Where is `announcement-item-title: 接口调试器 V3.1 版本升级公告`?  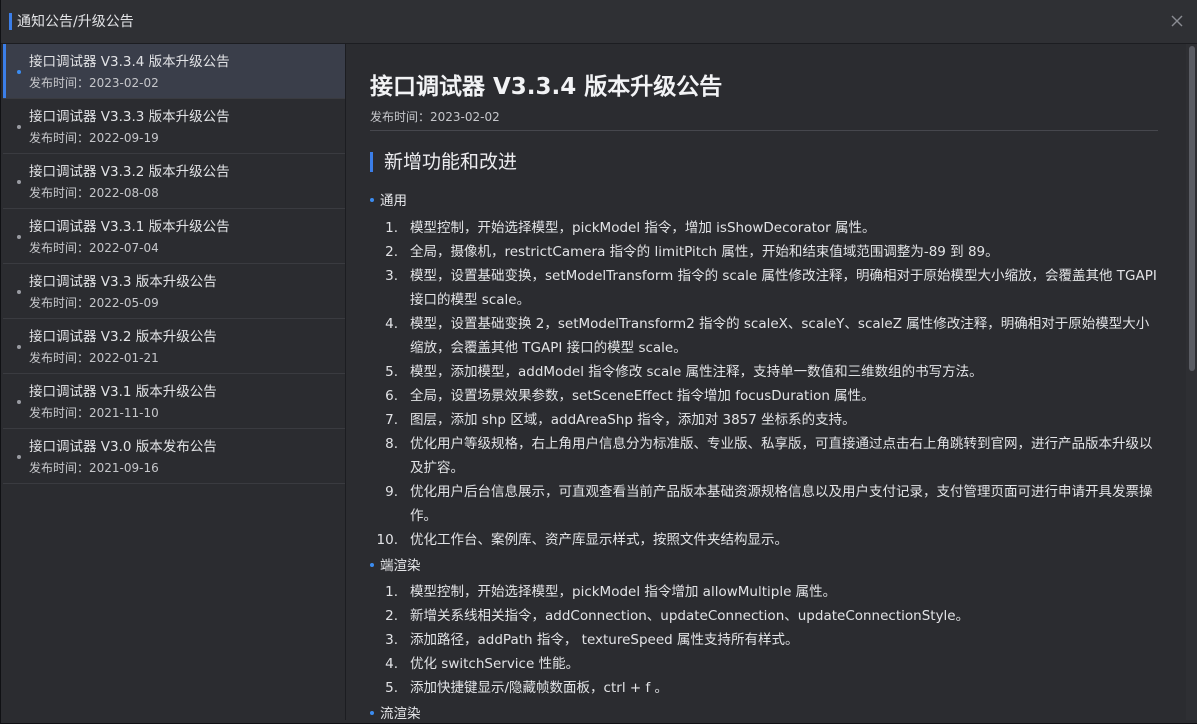 announcement-item-title: 接口调试器 V3.1 版本升级公告 is located at coordinates (123, 392).